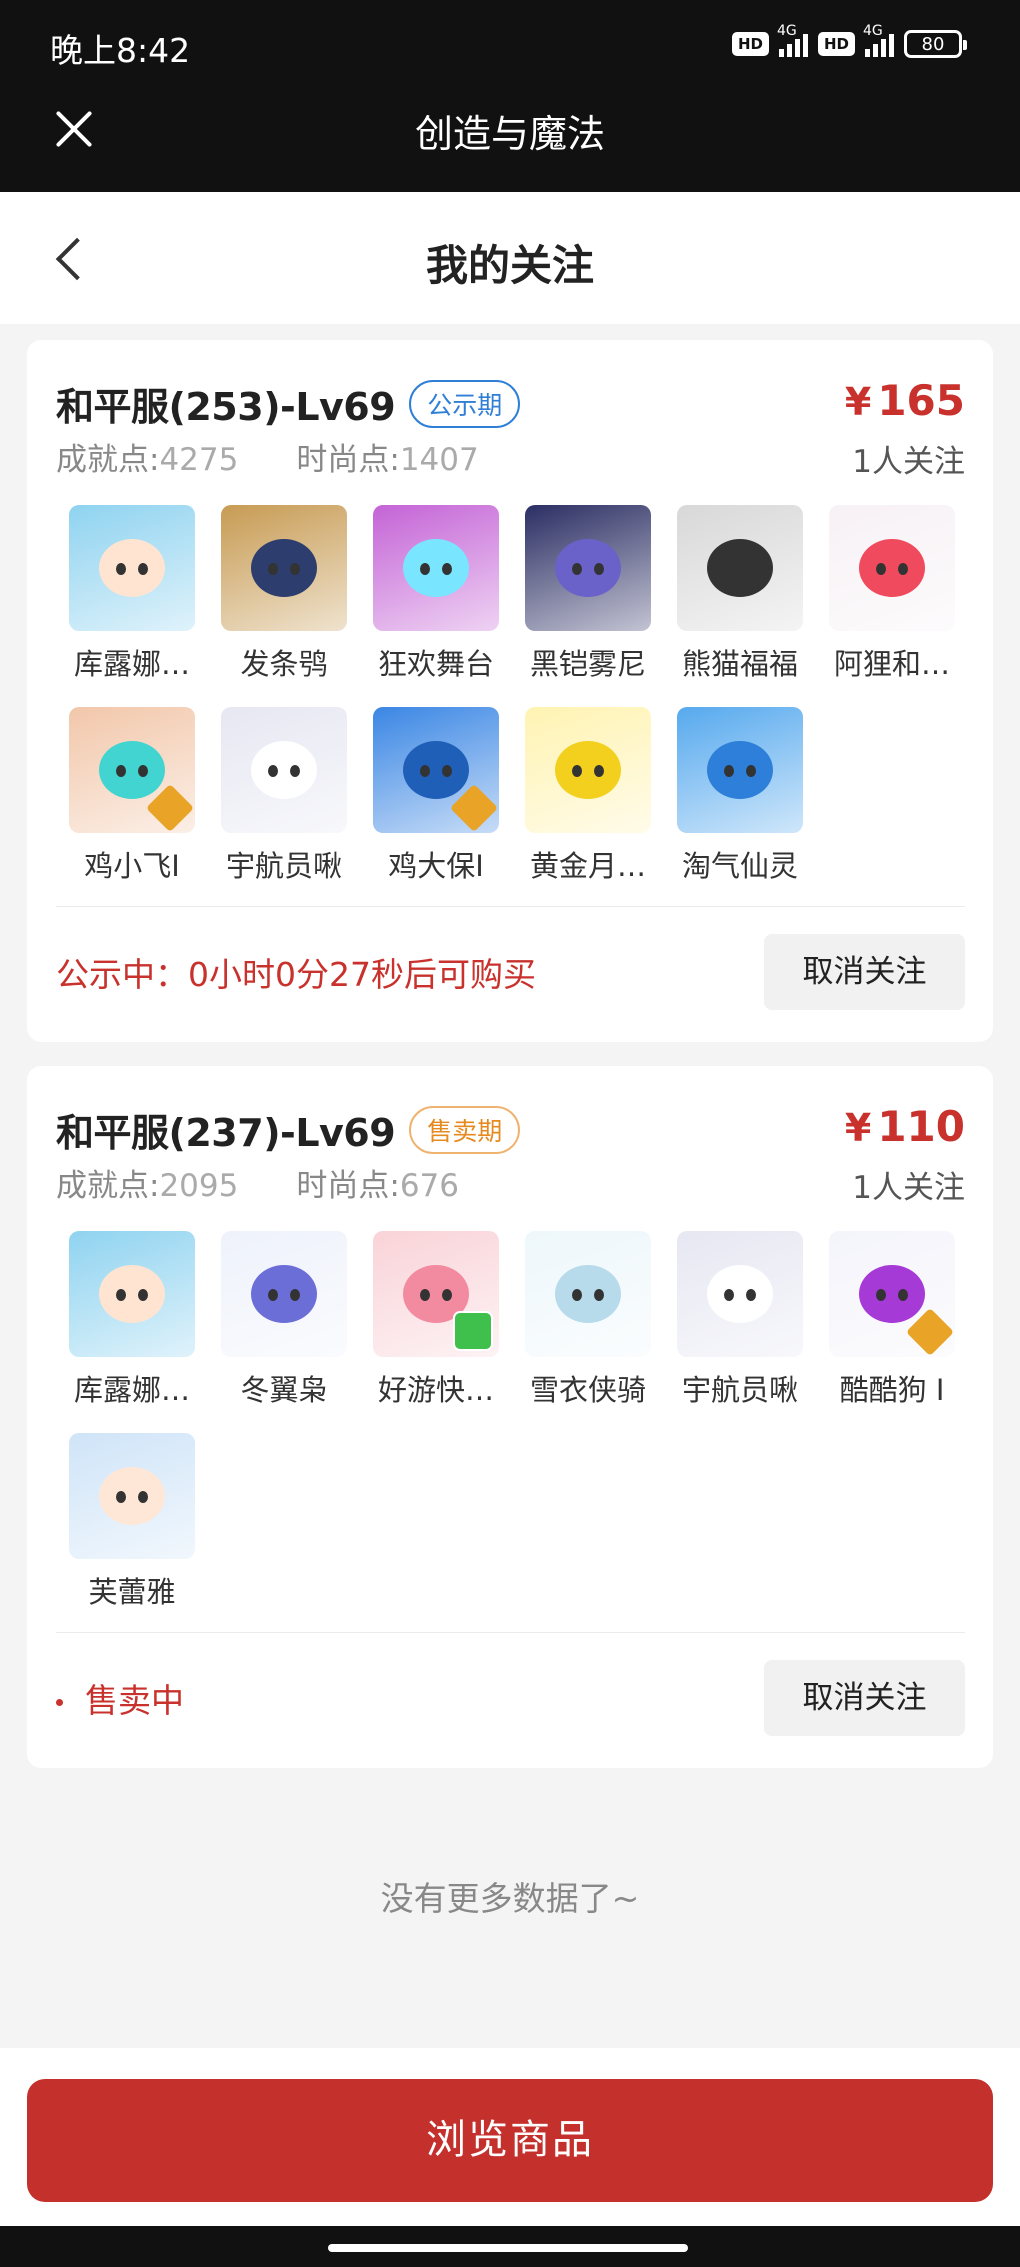 This screenshot has width=1020, height=2267. I want to click on item-name: 淘气仙灵, so click(739, 866).